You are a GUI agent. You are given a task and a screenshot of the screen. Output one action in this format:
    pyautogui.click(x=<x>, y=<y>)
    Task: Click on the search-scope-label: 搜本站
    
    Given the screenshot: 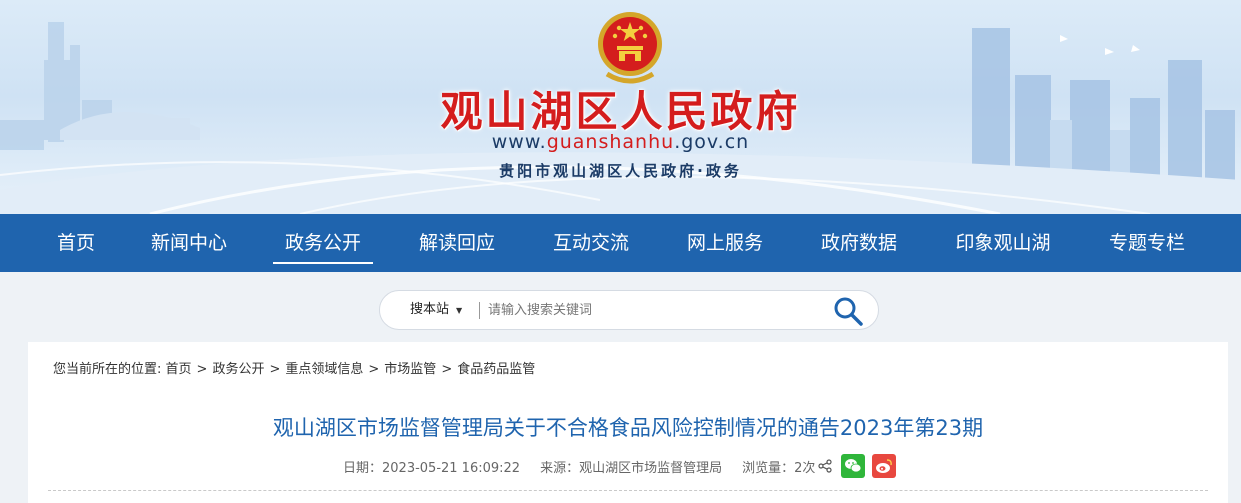 What is the action you would take?
    pyautogui.click(x=430, y=309)
    